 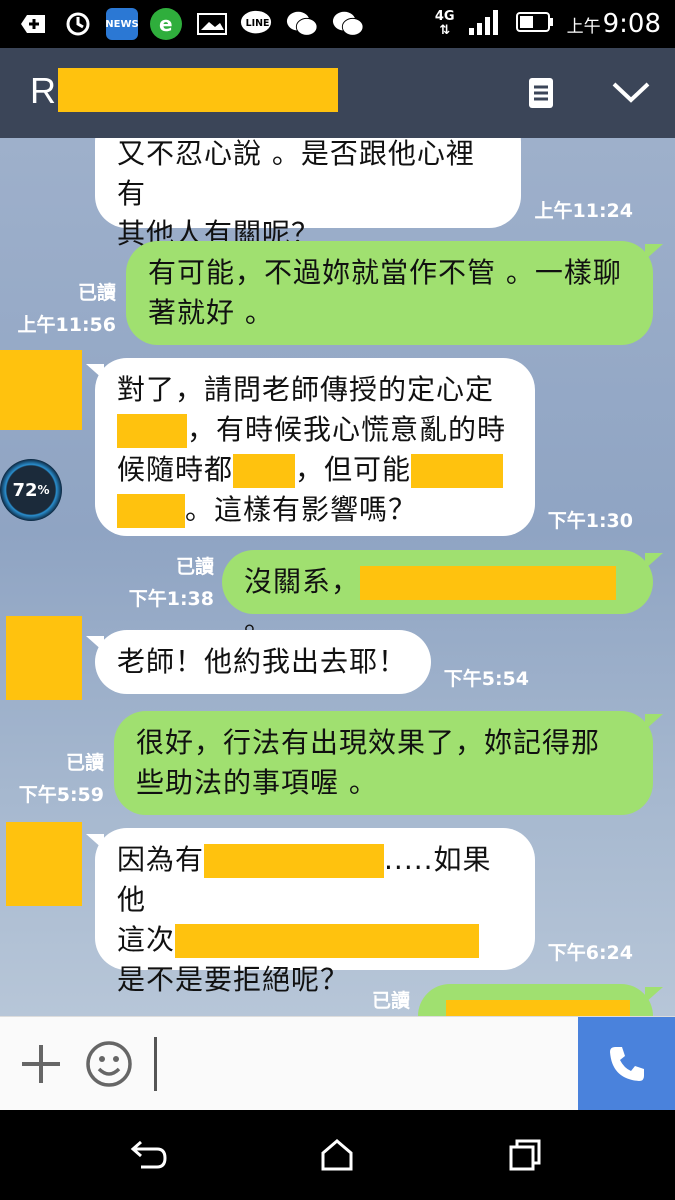 I want to click on message-time: 下午6:24, so click(x=590, y=953).